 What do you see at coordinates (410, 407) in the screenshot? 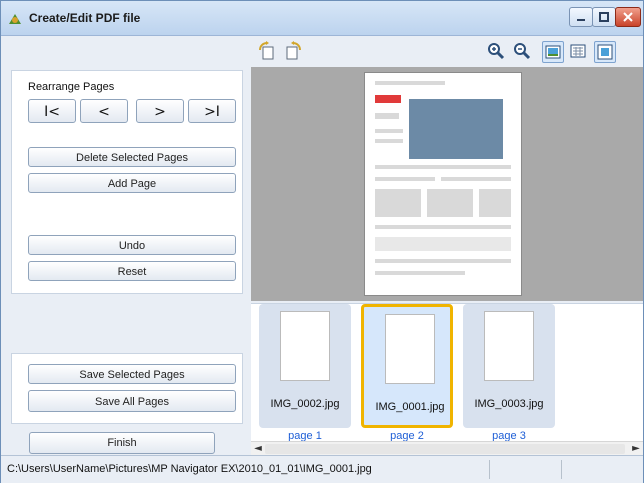
I see `thumbnail-filename: IMG_0001.jpg` at bounding box center [410, 407].